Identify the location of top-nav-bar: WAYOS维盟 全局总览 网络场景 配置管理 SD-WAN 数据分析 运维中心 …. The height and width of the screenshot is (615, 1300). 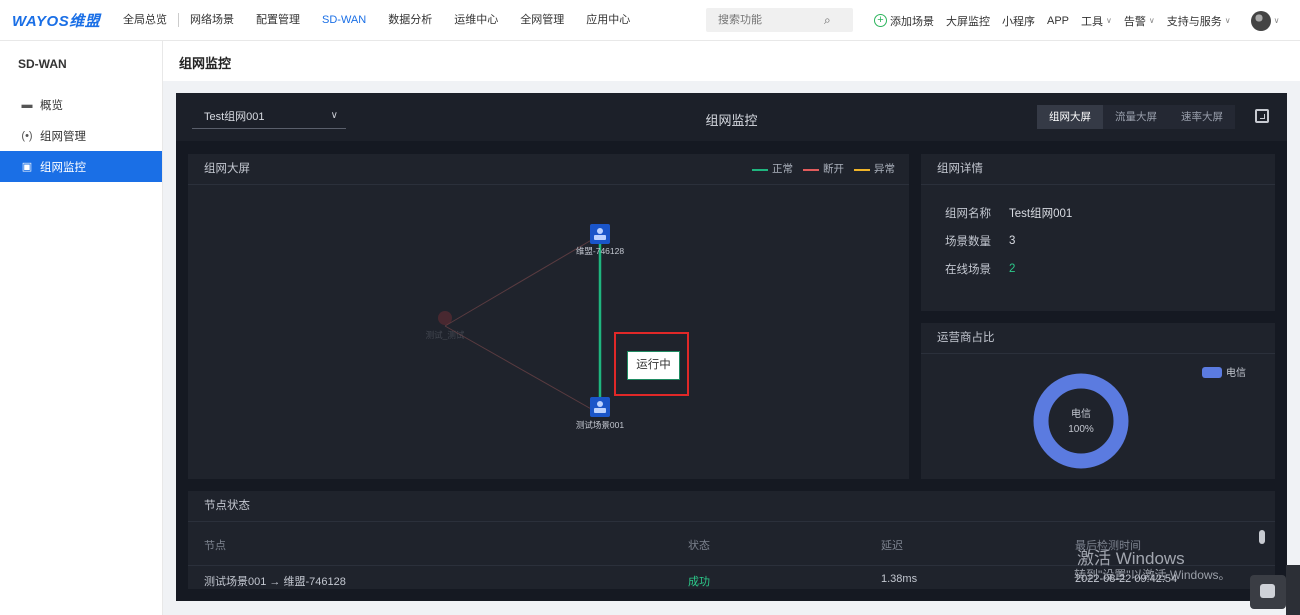
(650, 20).